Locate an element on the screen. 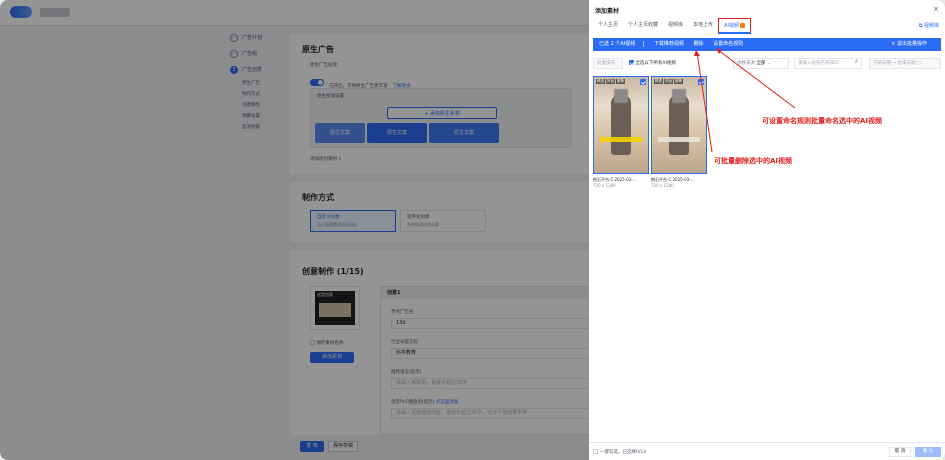  date-end: 结束日期 is located at coordinates (906, 63).